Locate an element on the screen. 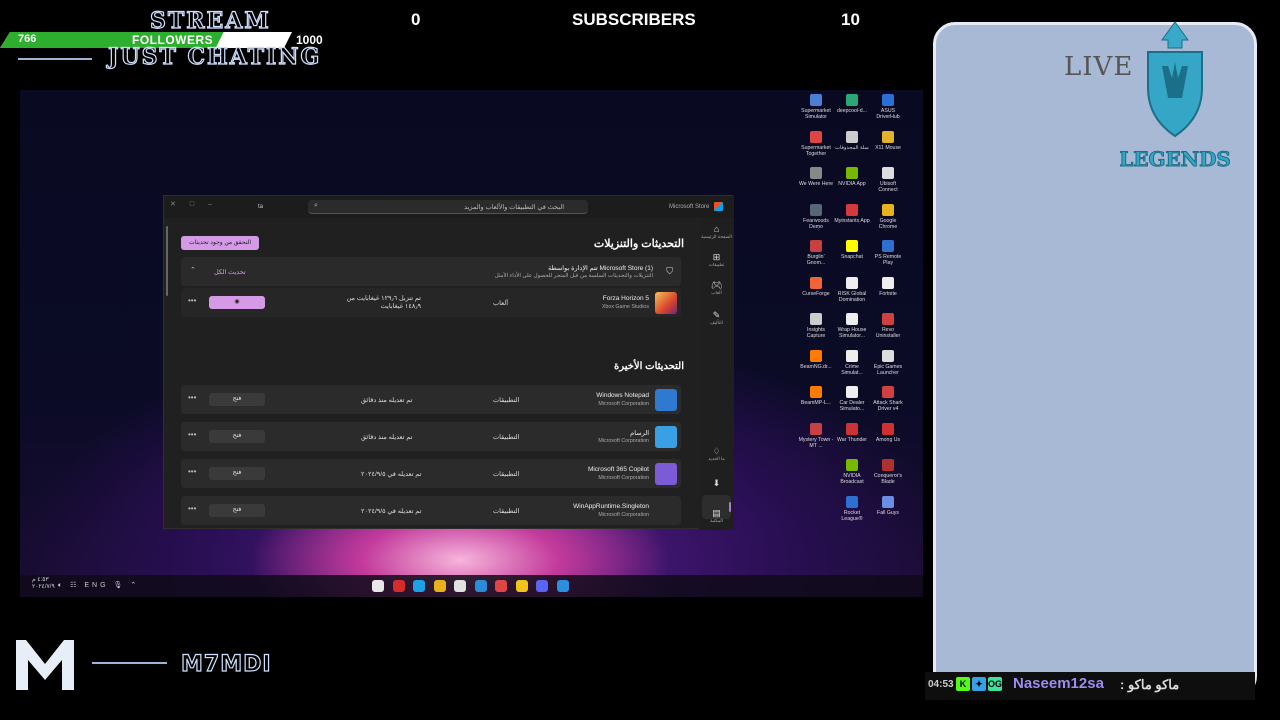 This screenshot has height=720, width=1280. desktop-icon: ASUS DriverHub is located at coordinates (888, 107).